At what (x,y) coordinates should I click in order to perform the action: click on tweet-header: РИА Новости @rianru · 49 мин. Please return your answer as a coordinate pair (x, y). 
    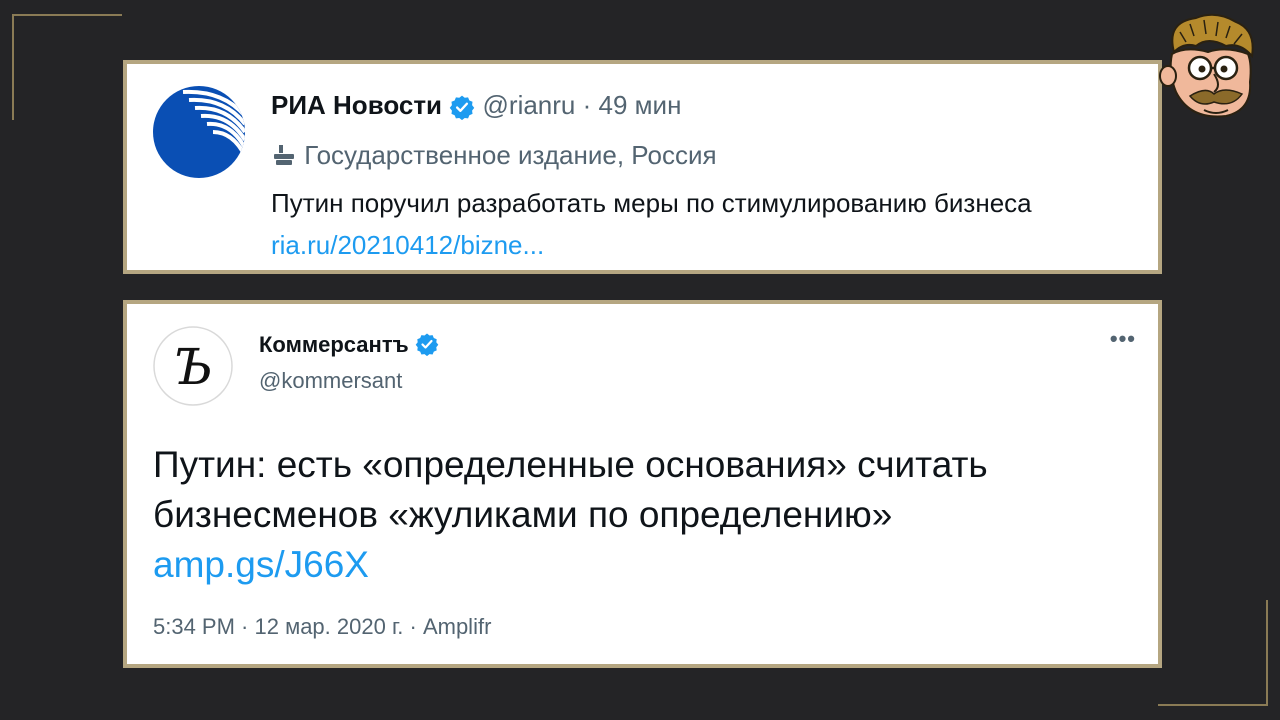
    Looking at the image, I should click on (476, 105).